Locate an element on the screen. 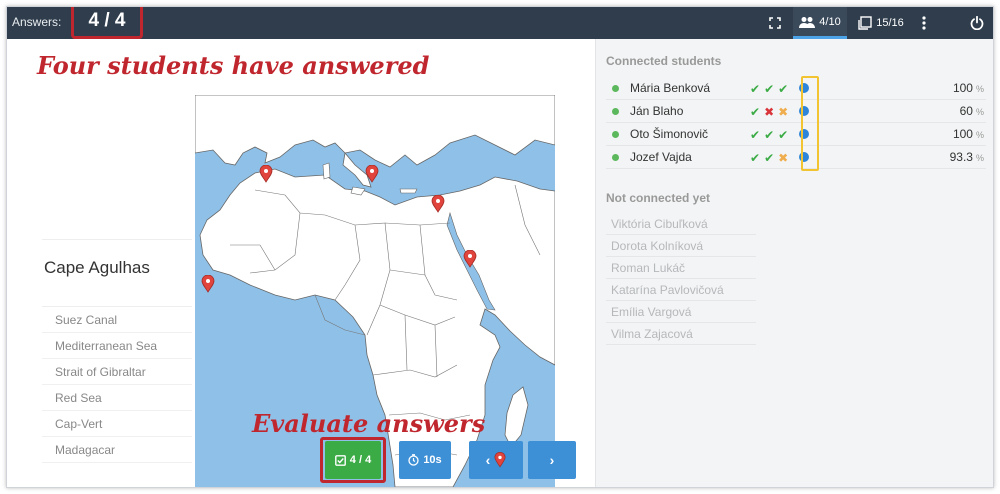  student-row: Oto Šimonovič ✔ ✔ ✔ 100% is located at coordinates (796, 134).